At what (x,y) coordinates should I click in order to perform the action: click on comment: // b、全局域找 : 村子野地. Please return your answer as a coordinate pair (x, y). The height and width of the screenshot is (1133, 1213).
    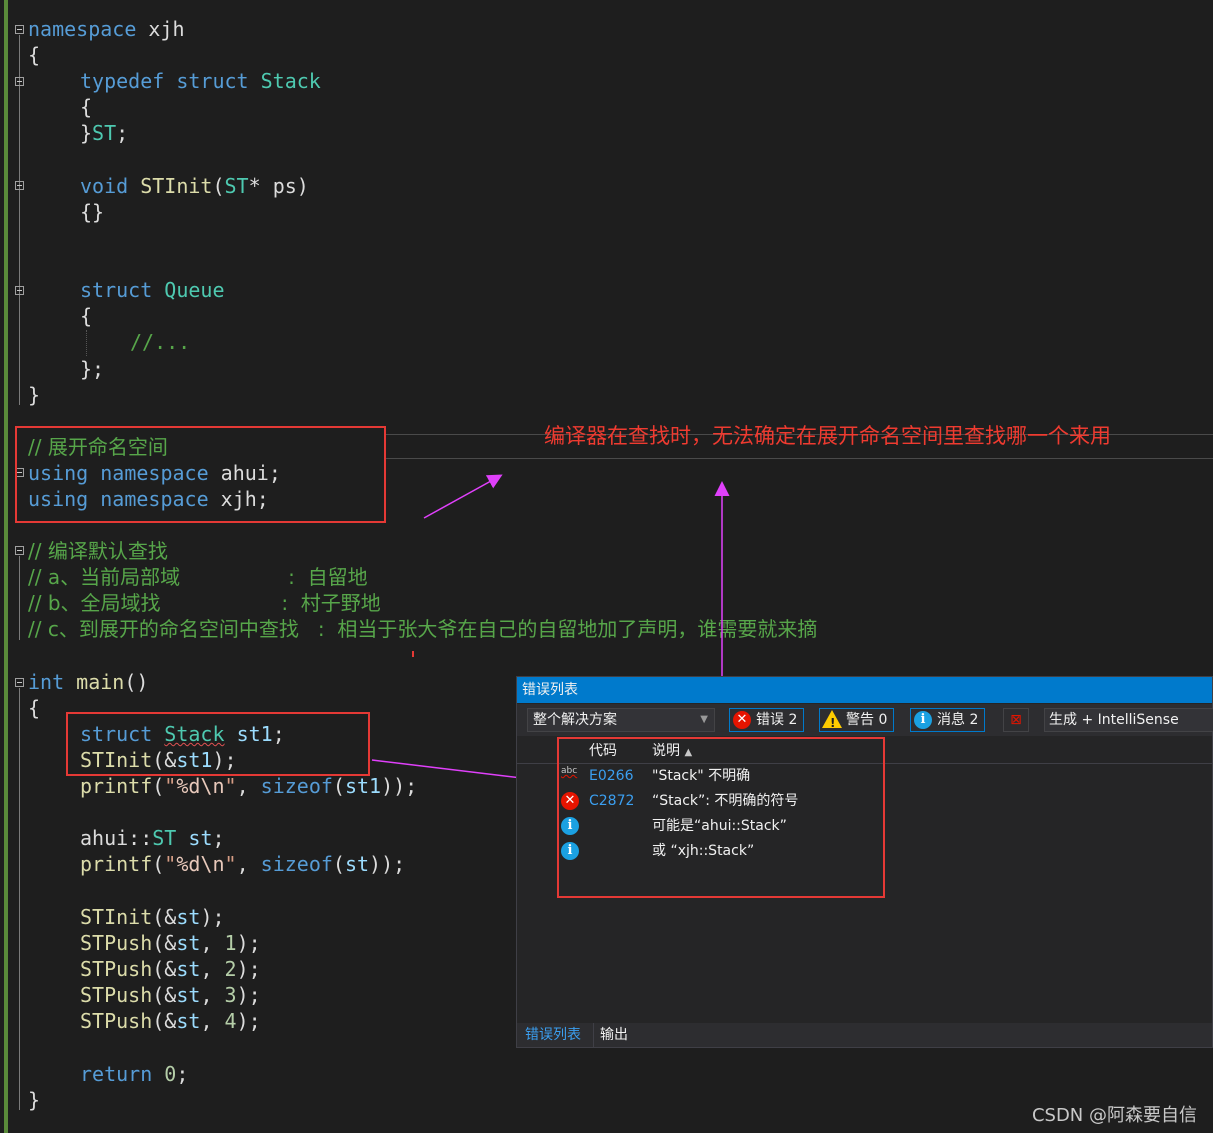
    Looking at the image, I should click on (204, 603).